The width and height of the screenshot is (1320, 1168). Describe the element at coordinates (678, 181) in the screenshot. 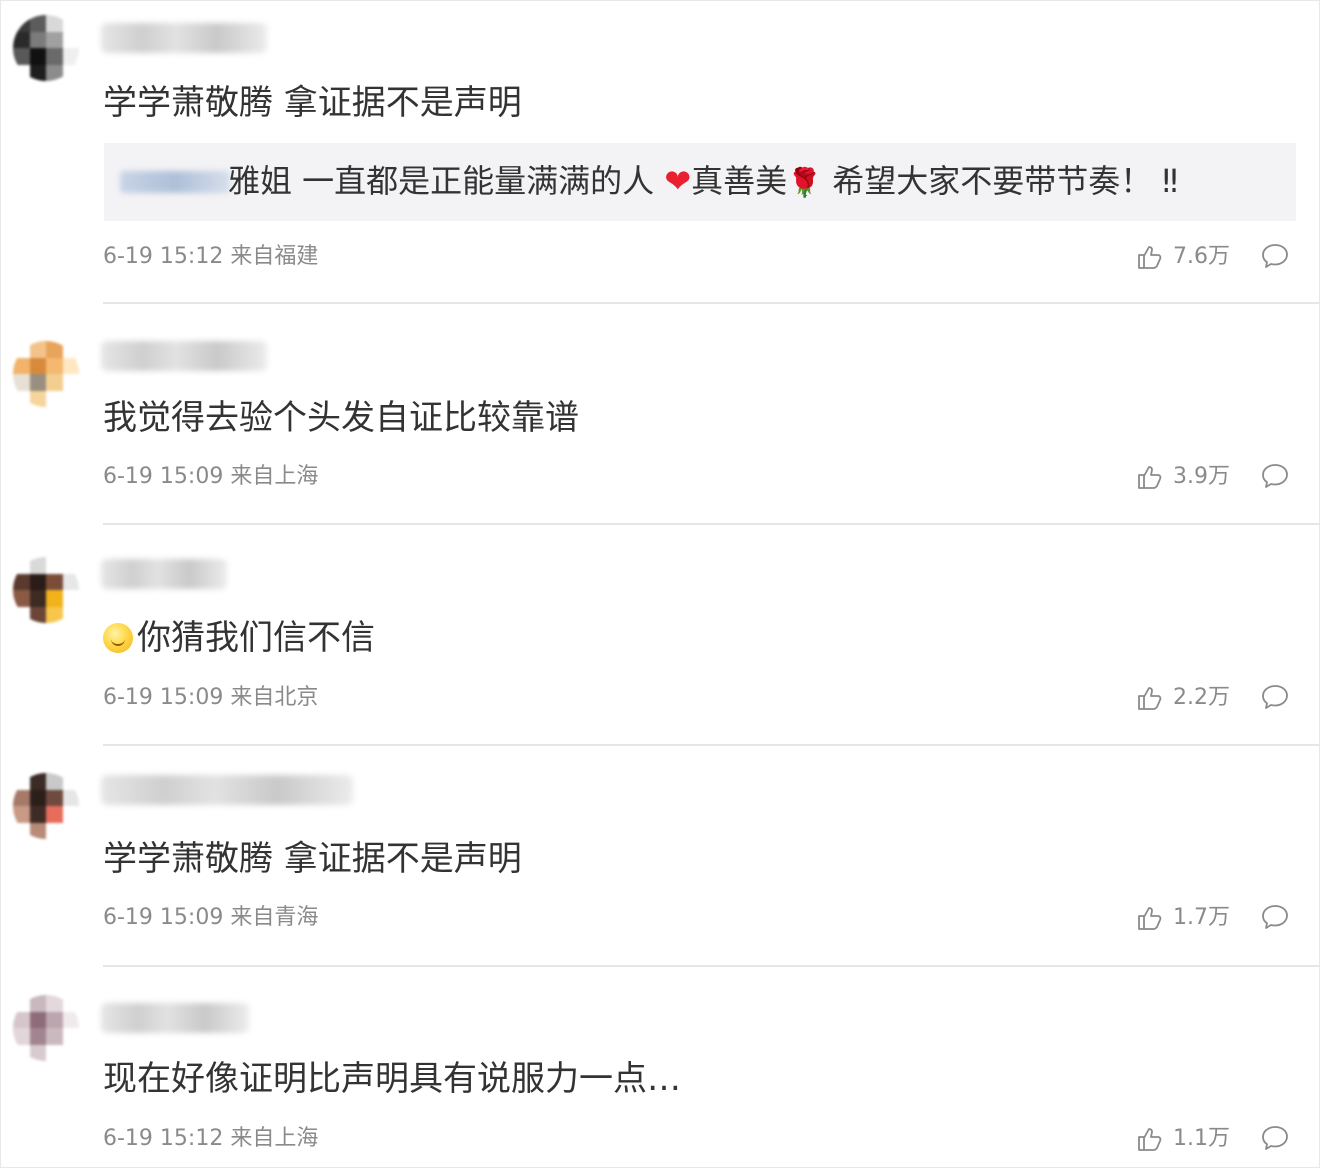

I see `heart-icon: ❤` at that location.